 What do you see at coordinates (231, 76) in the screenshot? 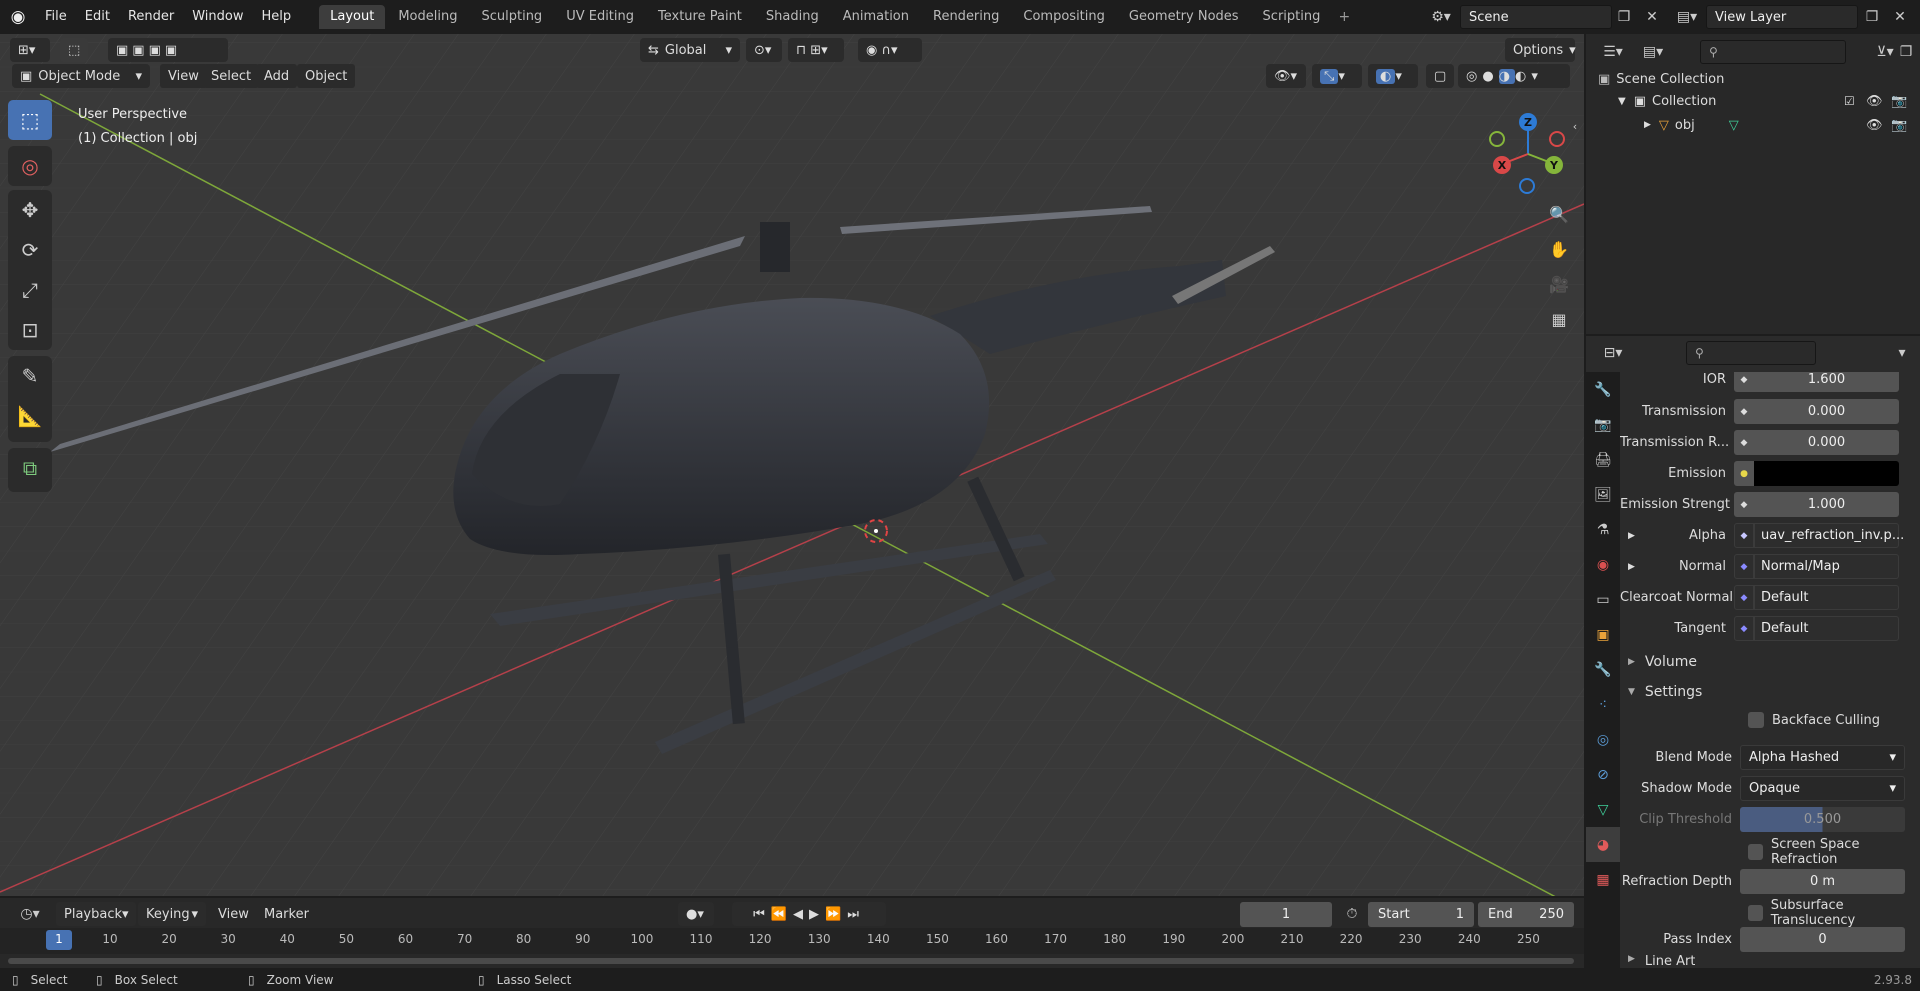
I see `menu-select: Select` at bounding box center [231, 76].